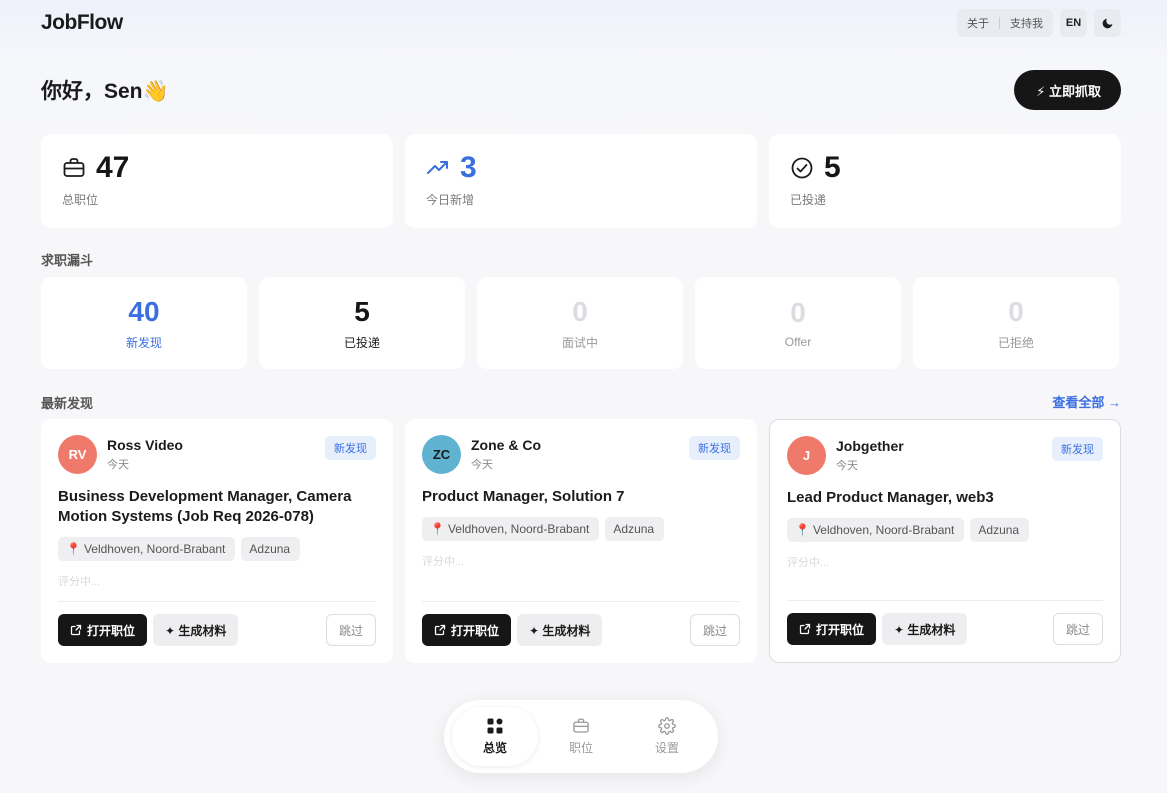 This screenshot has height=793, width=1167. I want to click on funnel-stage-applied: 5 已投递, so click(362, 323).